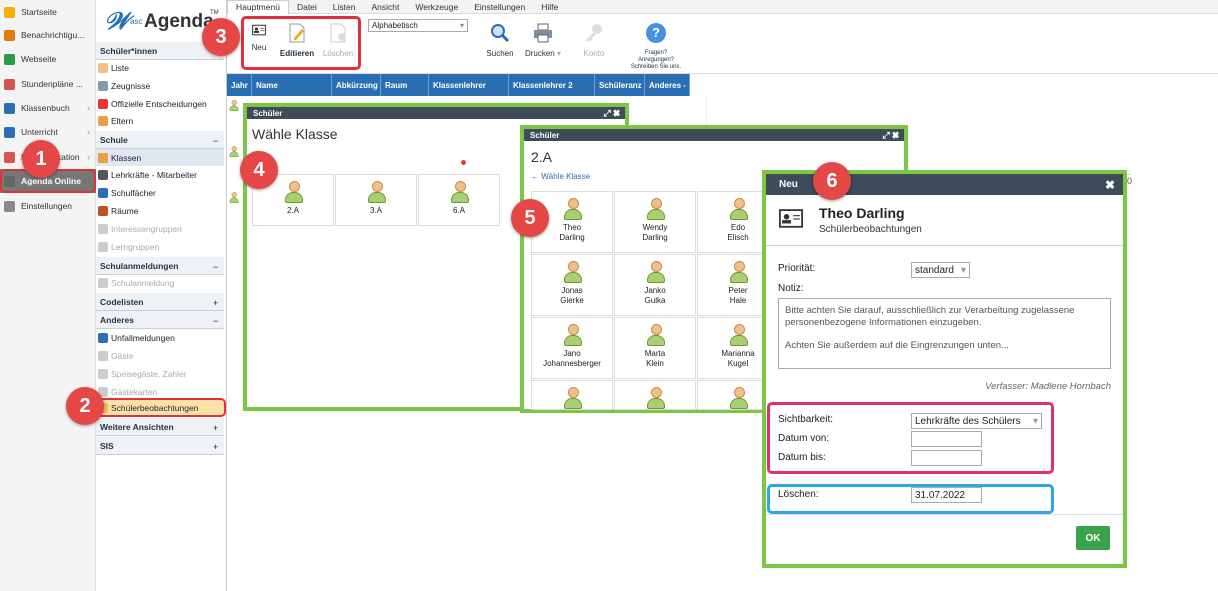 This screenshot has height=591, width=1218. What do you see at coordinates (1110, 185) in the screenshot?
I see `close-icon: ✖` at bounding box center [1110, 185].